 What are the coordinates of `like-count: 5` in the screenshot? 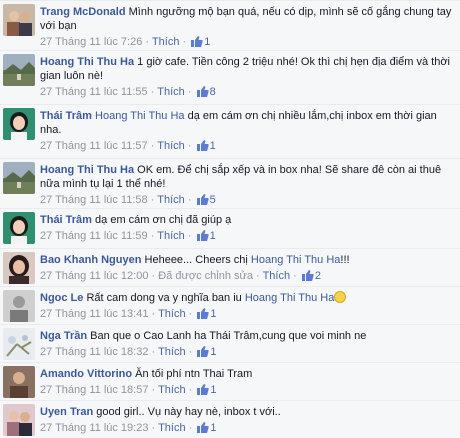 It's located at (205, 200).